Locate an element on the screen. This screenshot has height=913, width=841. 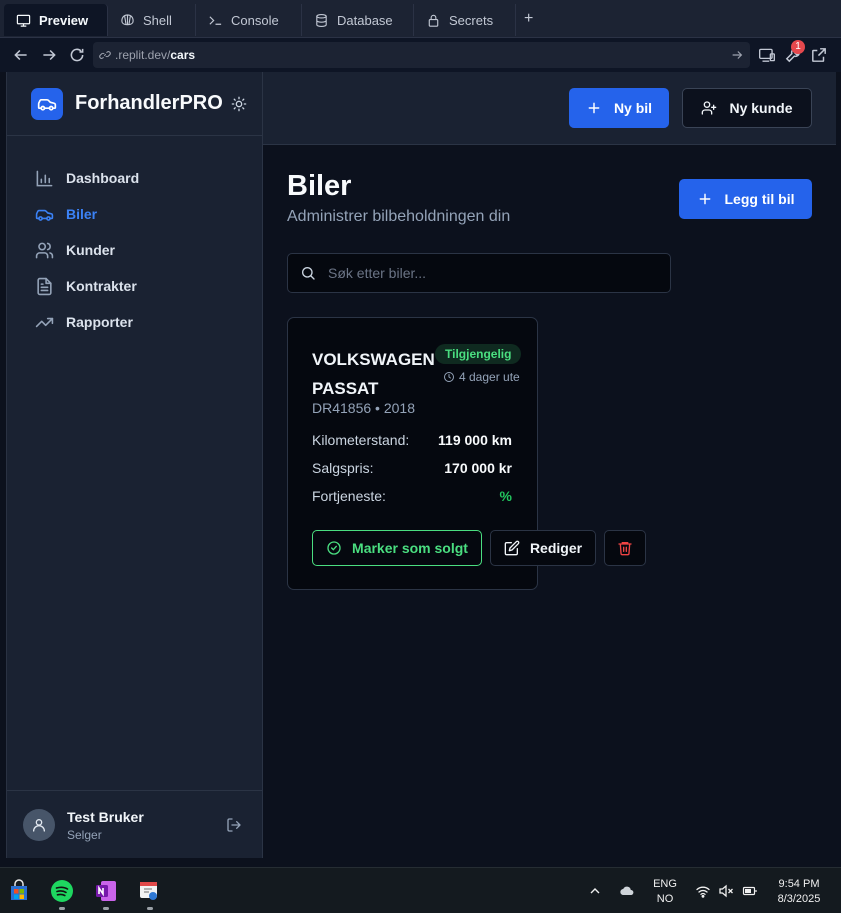
tab-console: Console is located at coordinates (249, 20).